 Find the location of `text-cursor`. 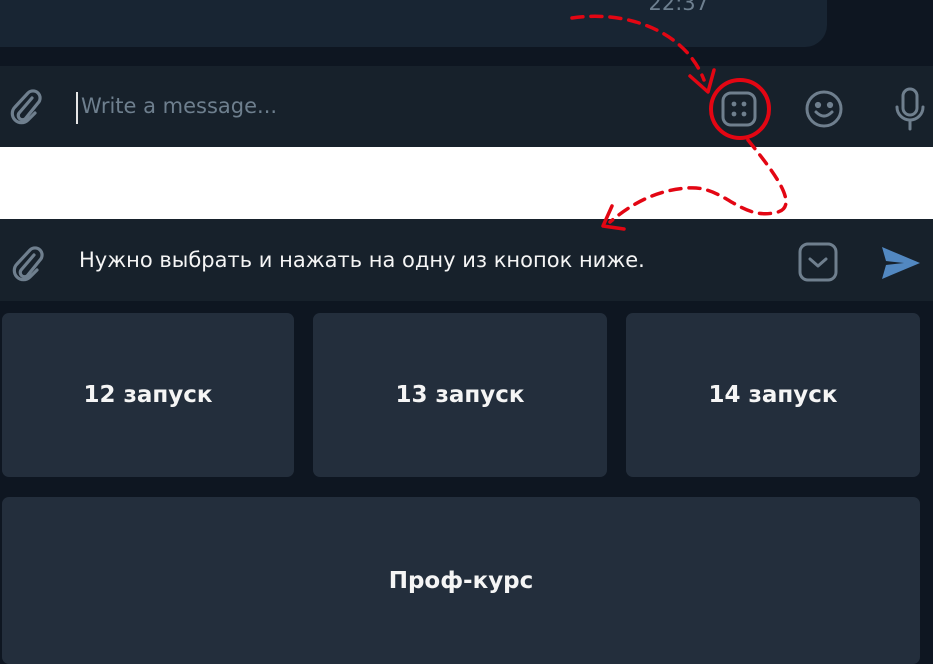

text-cursor is located at coordinates (77, 108).